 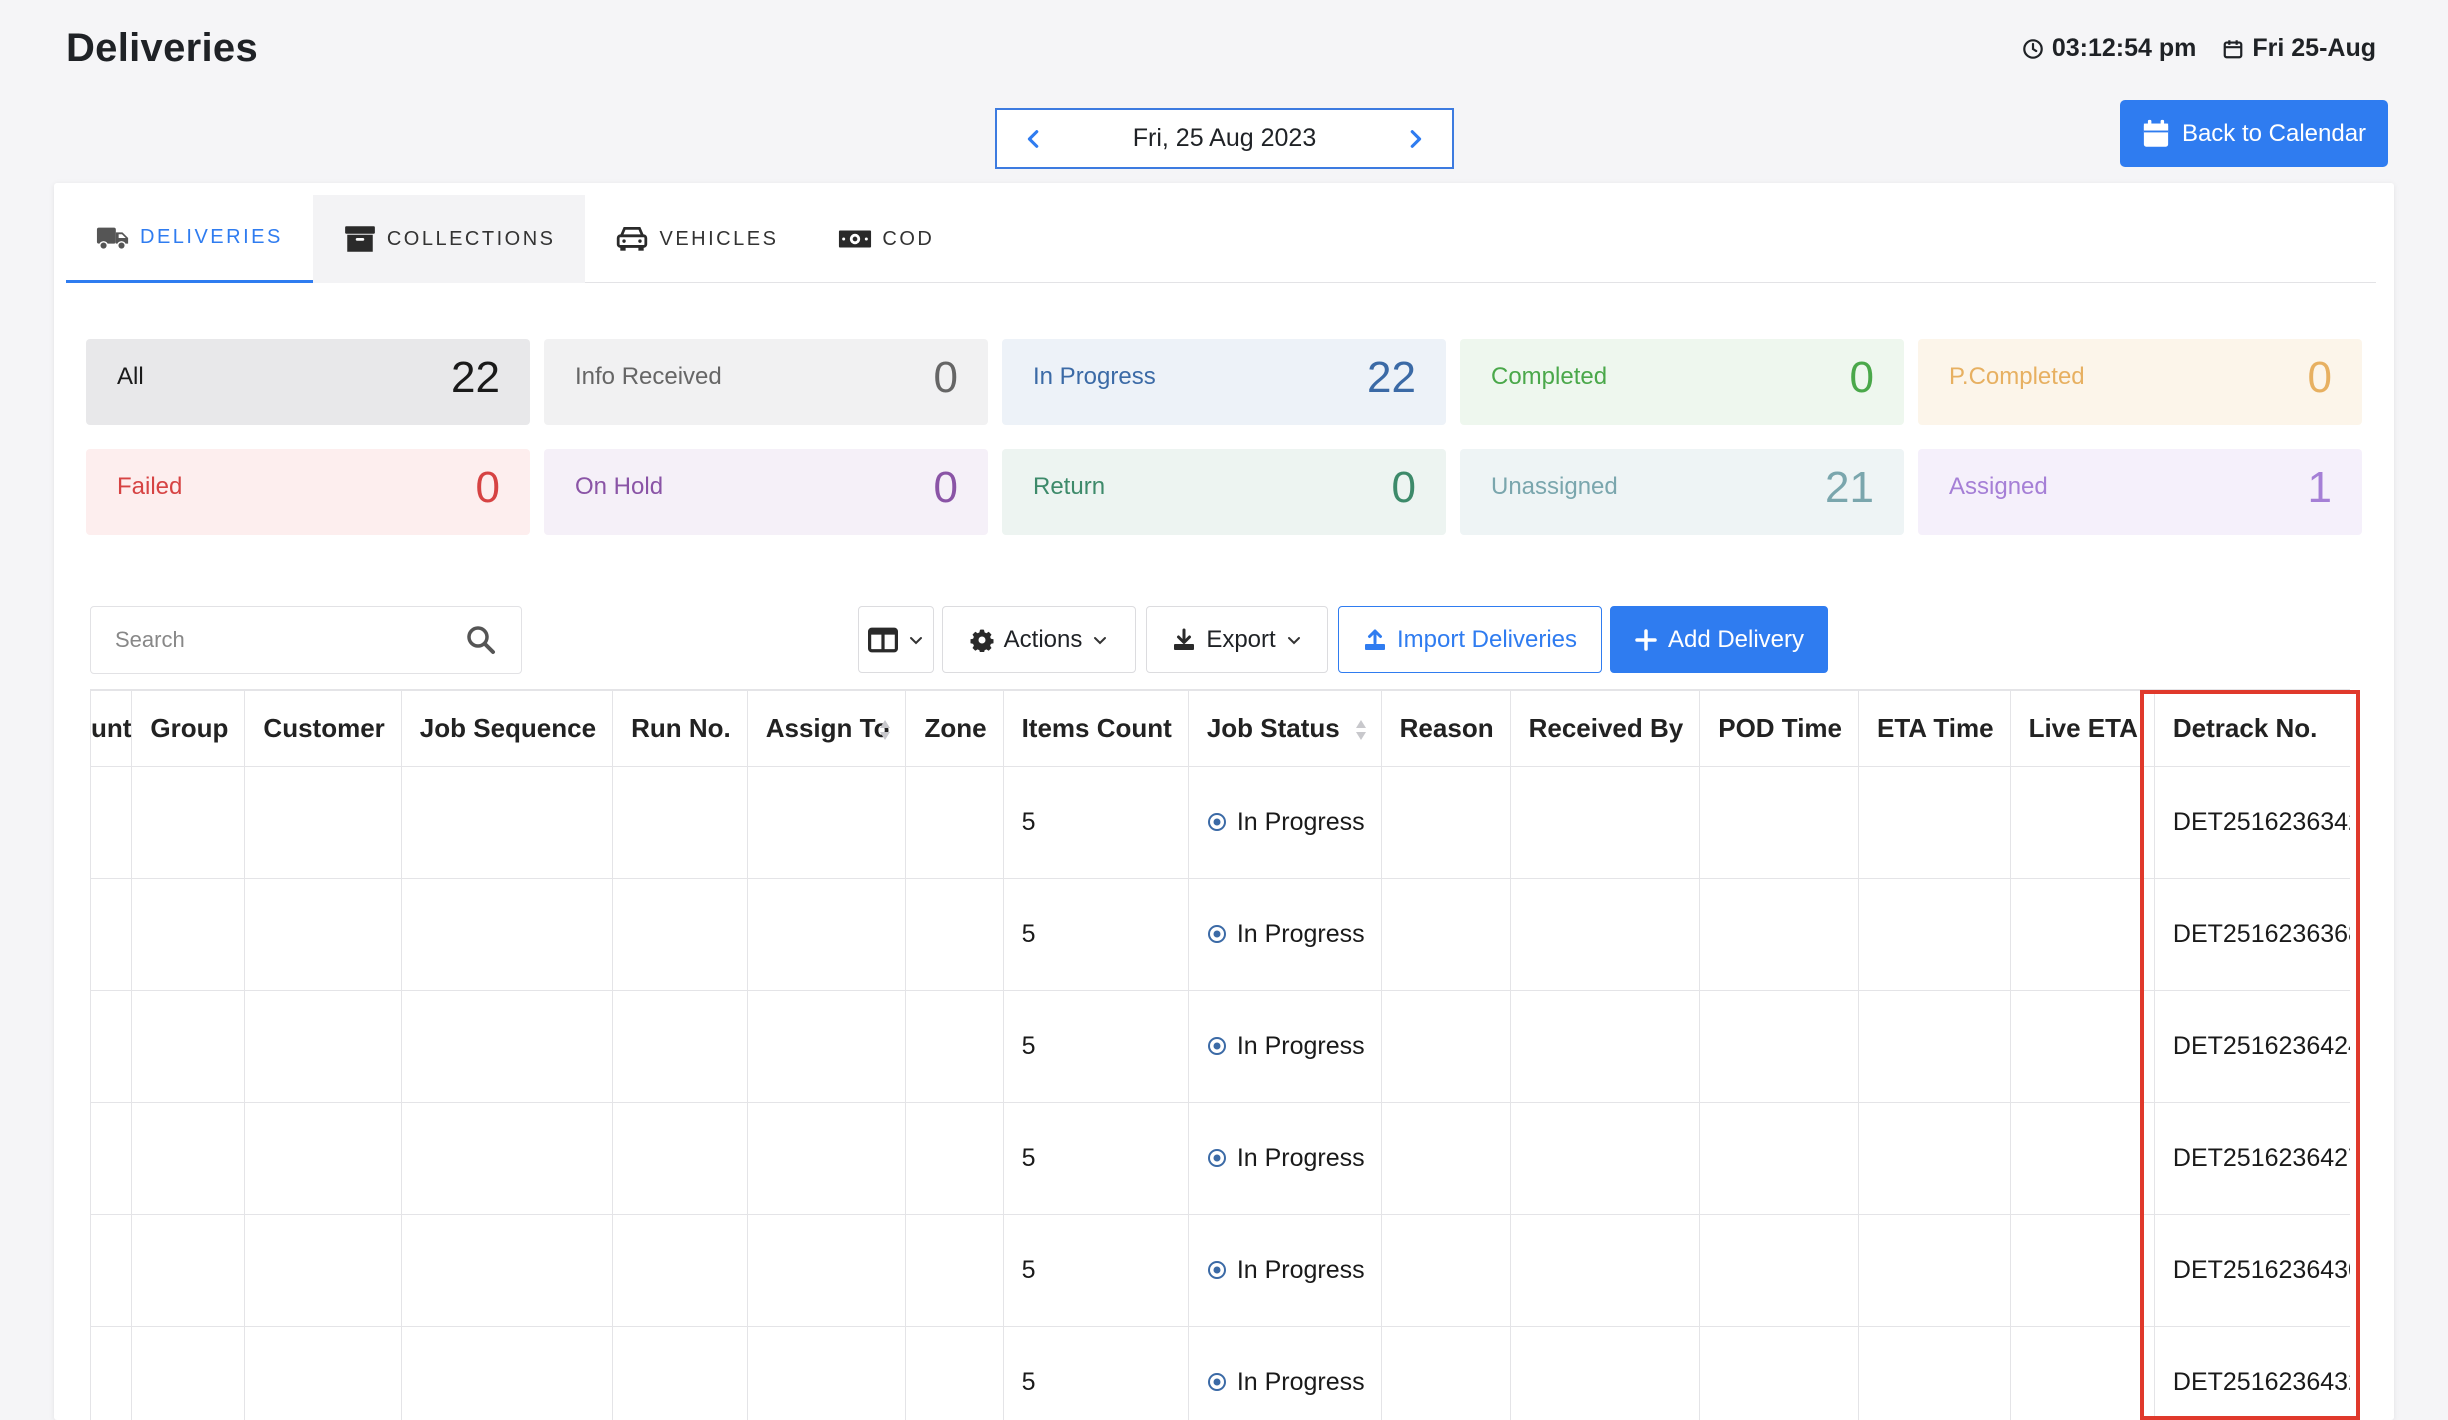 I want to click on table-row: 5 In Progress DET2516236424, so click(x=1220, y=1046).